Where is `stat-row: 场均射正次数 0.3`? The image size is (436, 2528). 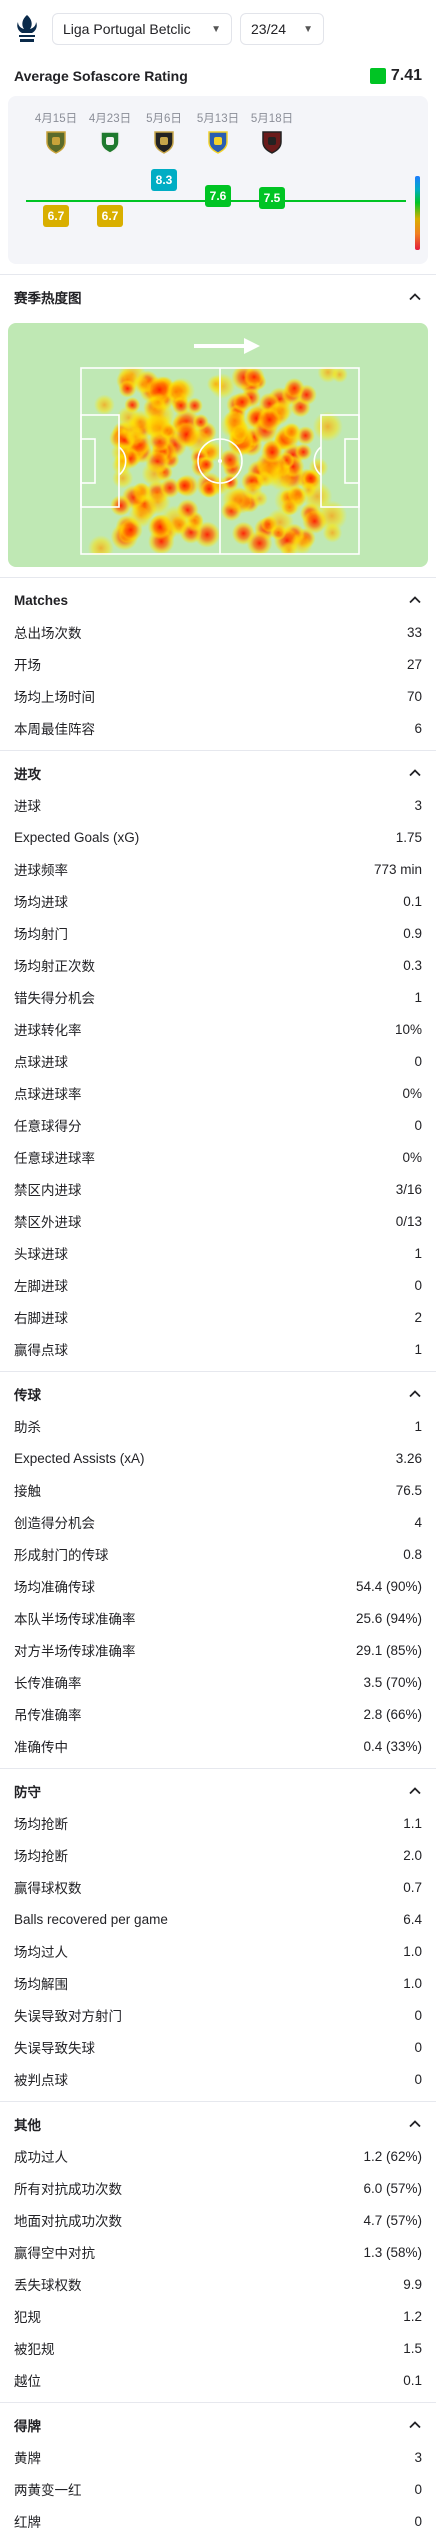
stat-row: 场均射正次数 0.3 is located at coordinates (218, 965).